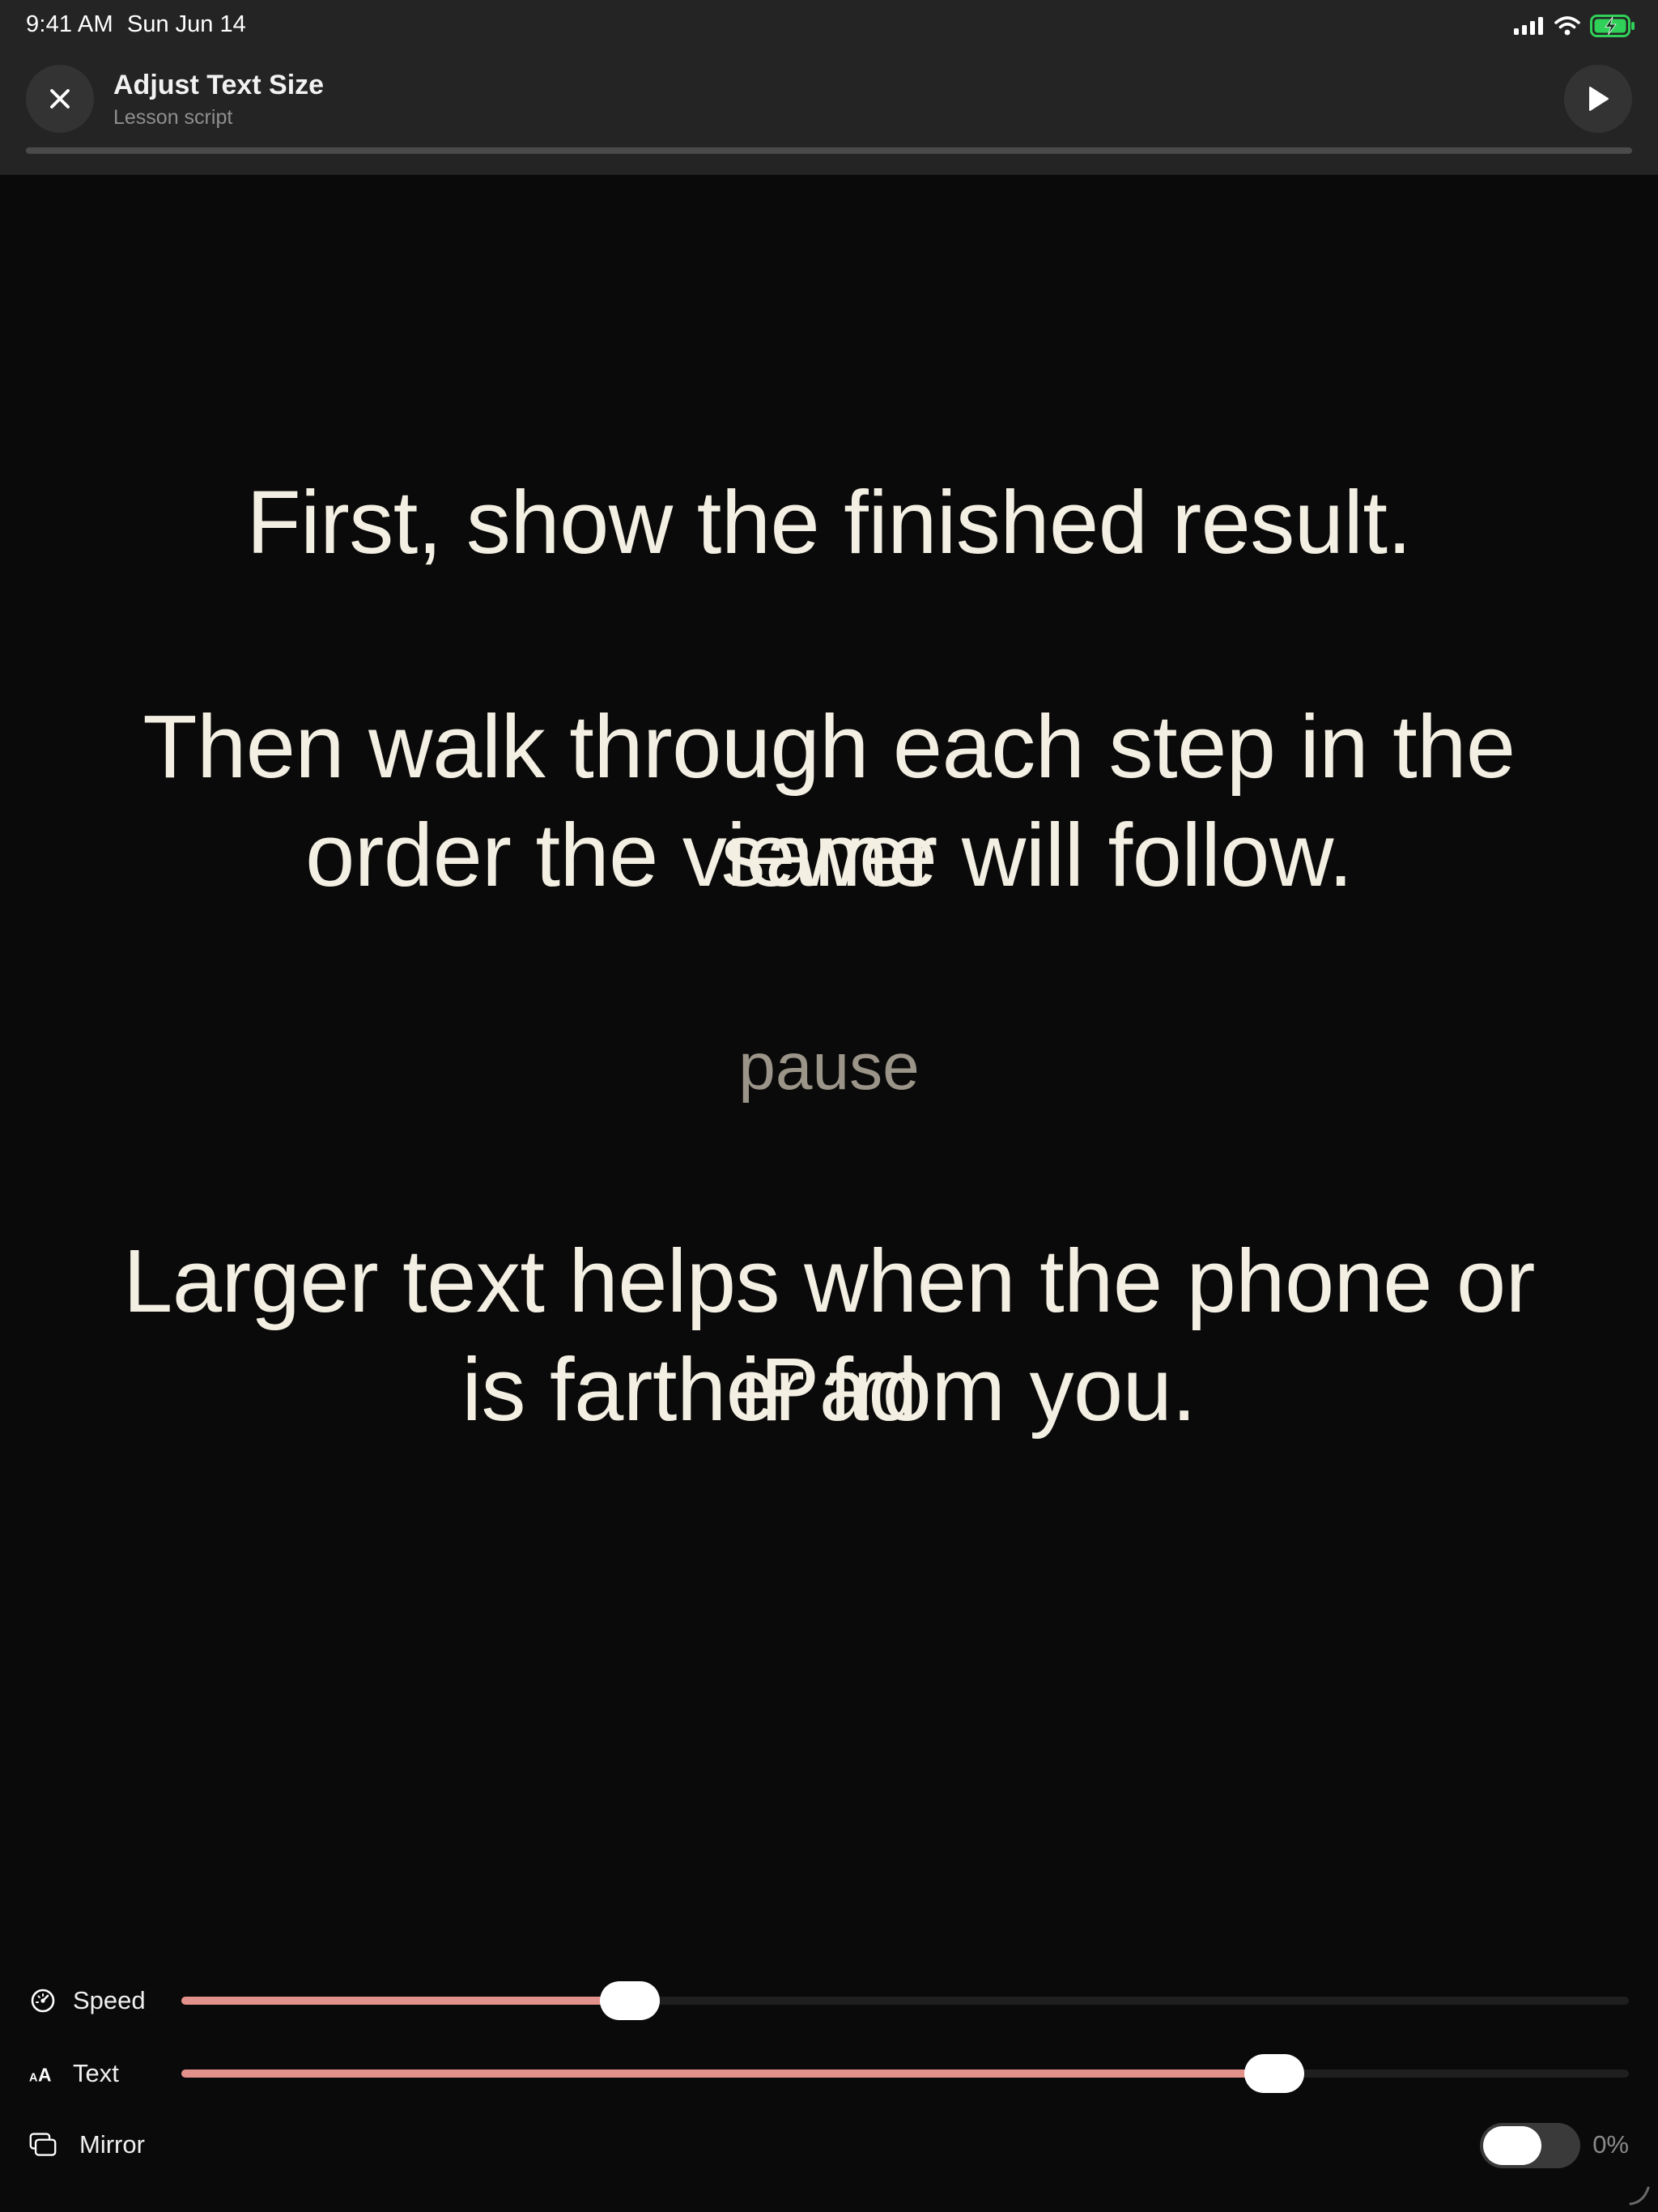 The image size is (1658, 2212). Describe the element at coordinates (1274, 2073) in the screenshot. I see `text-size-slider-thumb` at that location.